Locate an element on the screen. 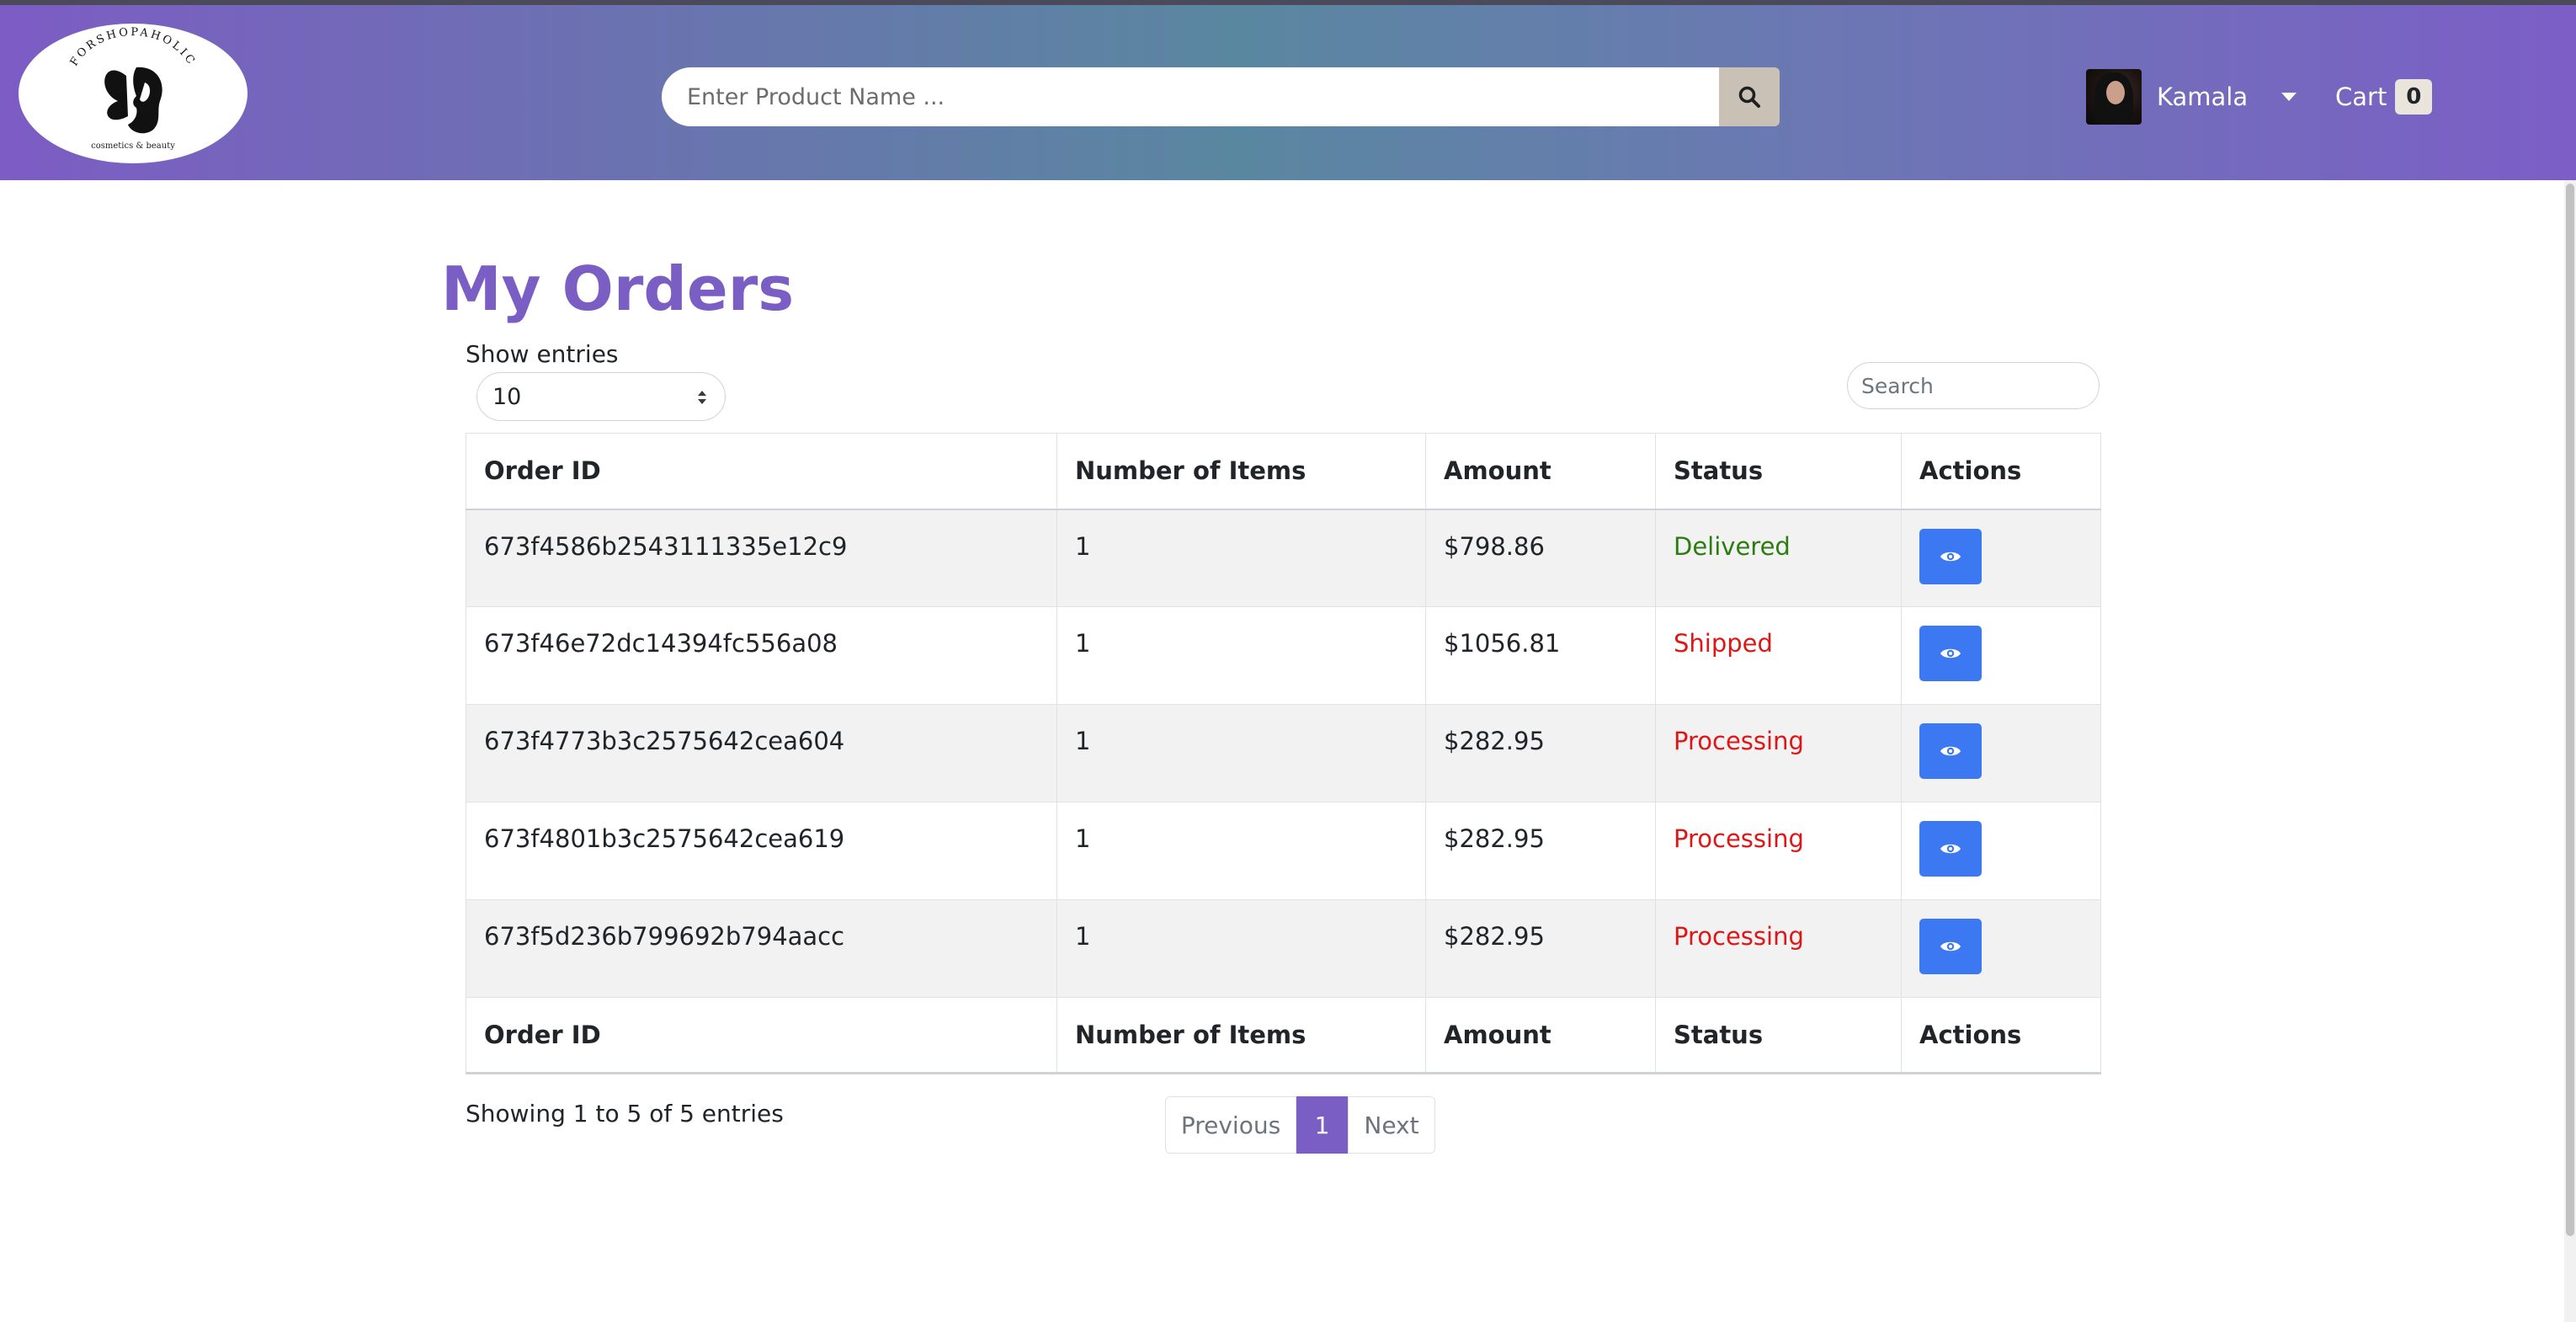  product-search is located at coordinates (1221, 97).